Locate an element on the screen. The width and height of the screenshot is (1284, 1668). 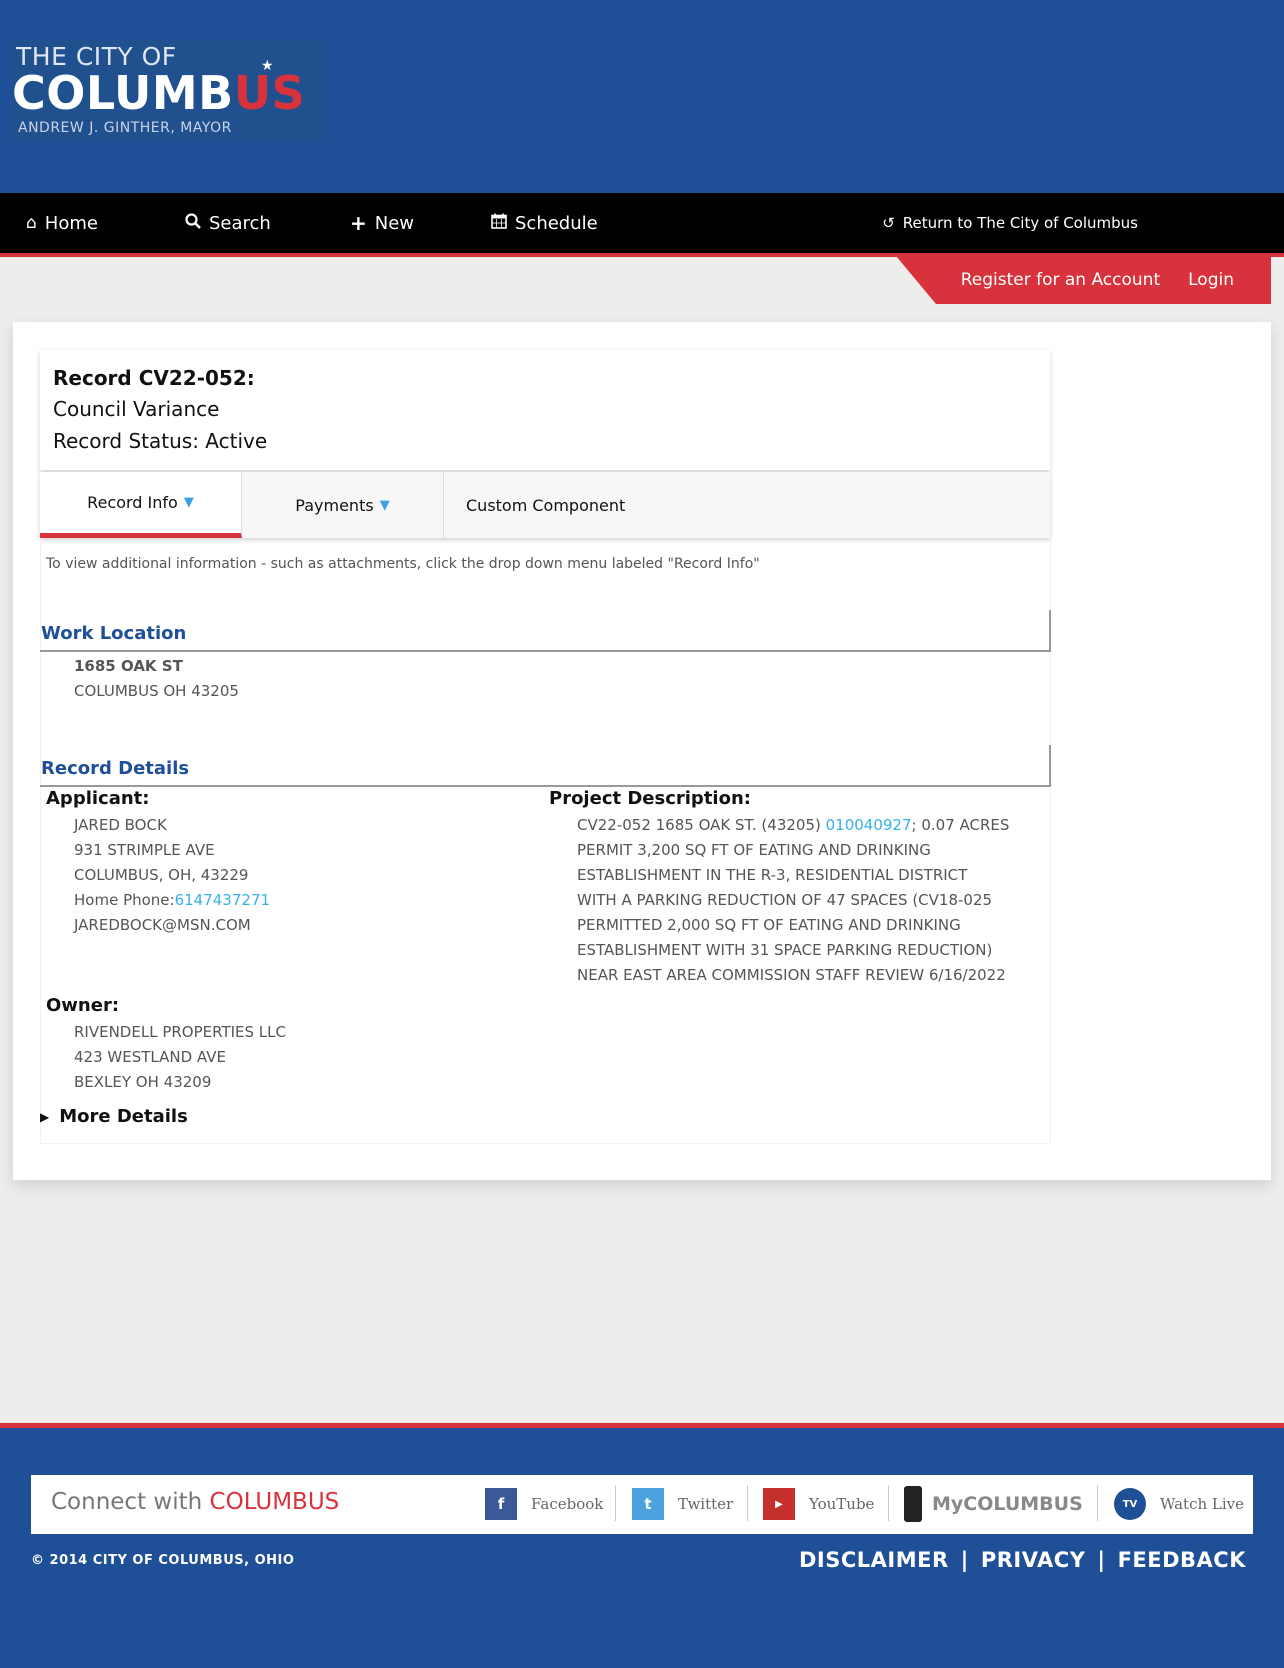
applicant-address-1: 931 STRIMPLE AVE is located at coordinates (144, 850).